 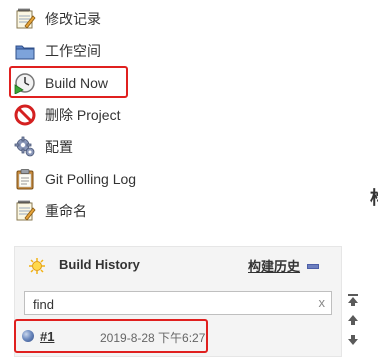 I want to click on sidebar-item-label: 修改记录, so click(x=73, y=19).